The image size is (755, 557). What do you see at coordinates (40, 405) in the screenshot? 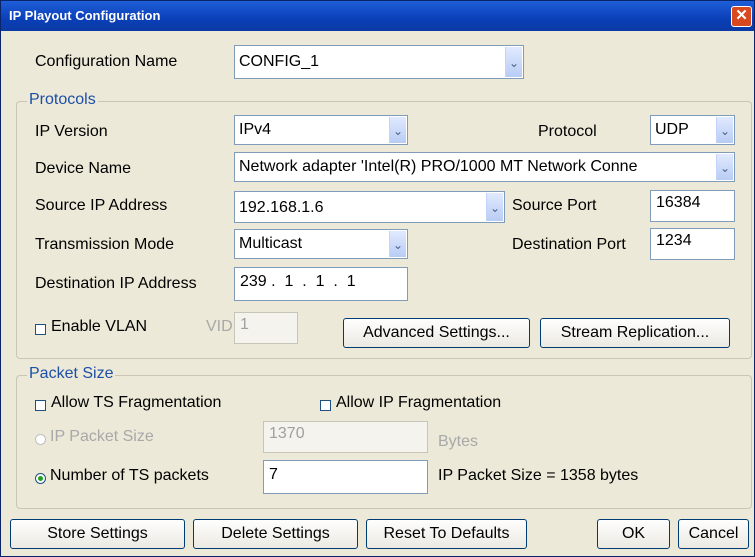
I see `allow-ts-fragmentation-checkbox` at bounding box center [40, 405].